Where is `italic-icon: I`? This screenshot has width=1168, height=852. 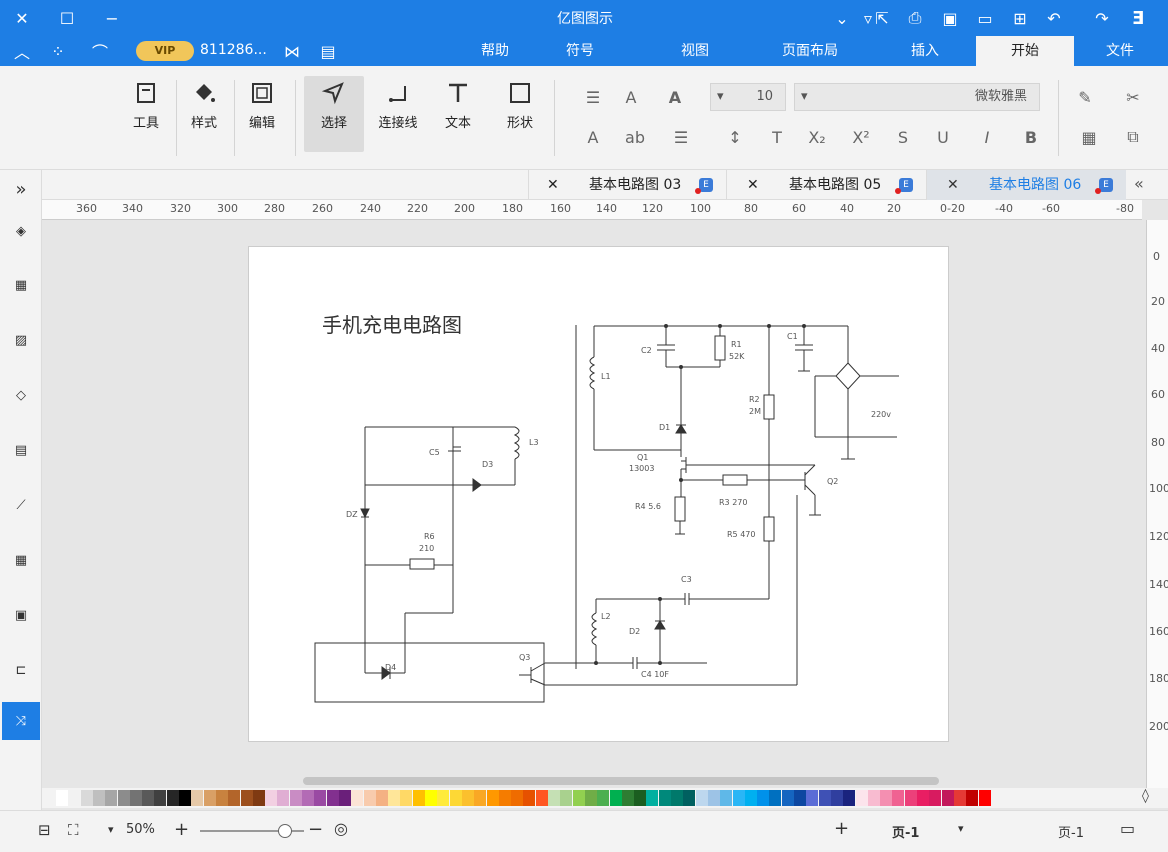 italic-icon: I is located at coordinates (987, 137).